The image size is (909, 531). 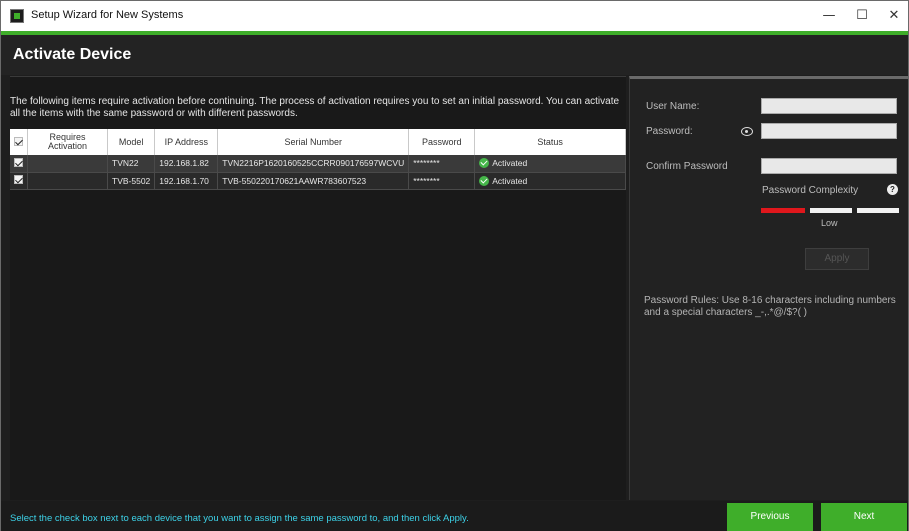 I want to click on select-all-header, so click(x=19, y=142).